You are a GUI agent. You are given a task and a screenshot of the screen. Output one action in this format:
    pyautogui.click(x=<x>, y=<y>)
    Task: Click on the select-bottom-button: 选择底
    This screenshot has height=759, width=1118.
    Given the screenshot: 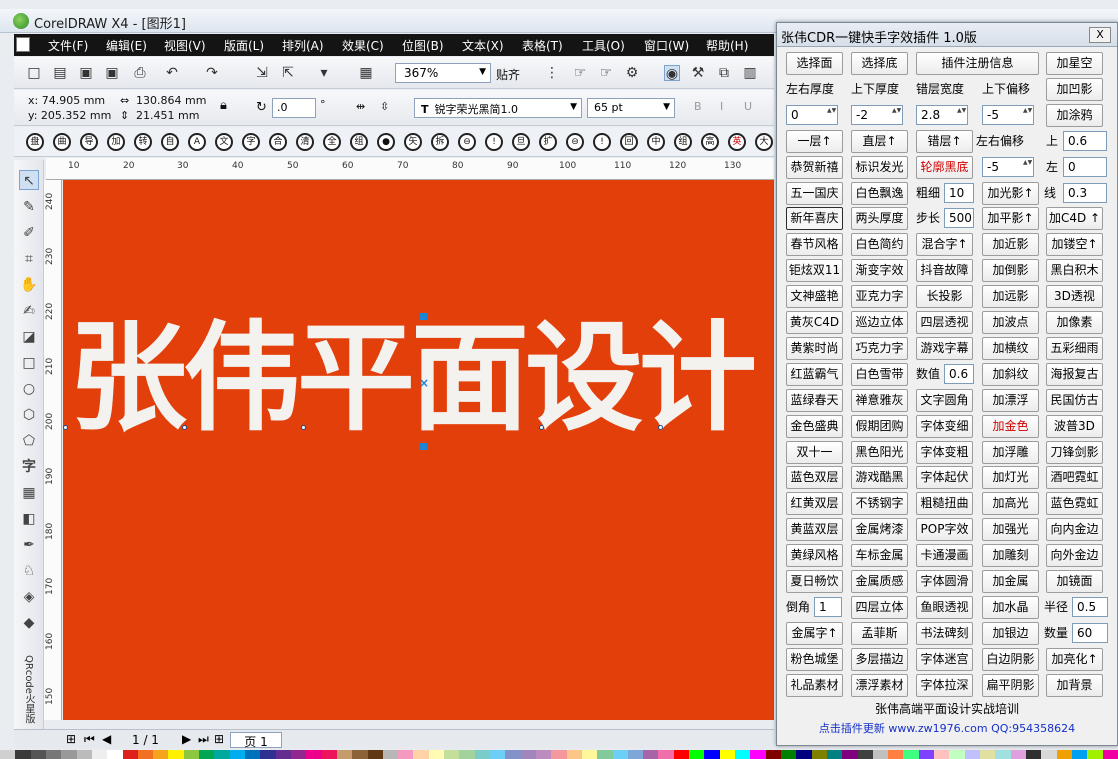 What is the action you would take?
    pyautogui.click(x=879, y=63)
    